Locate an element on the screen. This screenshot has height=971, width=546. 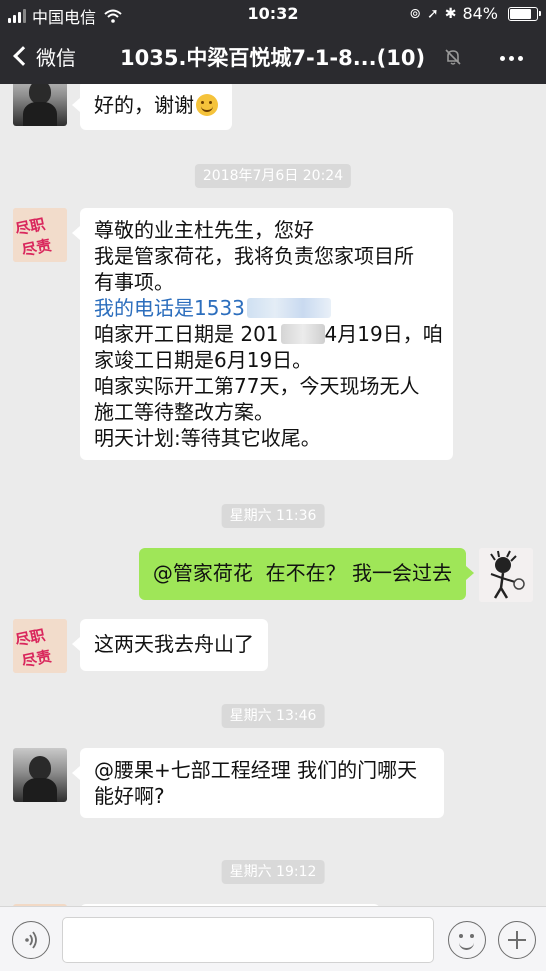
message-line: 咱家实际开工第77天，今天现场无人 is located at coordinates (257, 386).